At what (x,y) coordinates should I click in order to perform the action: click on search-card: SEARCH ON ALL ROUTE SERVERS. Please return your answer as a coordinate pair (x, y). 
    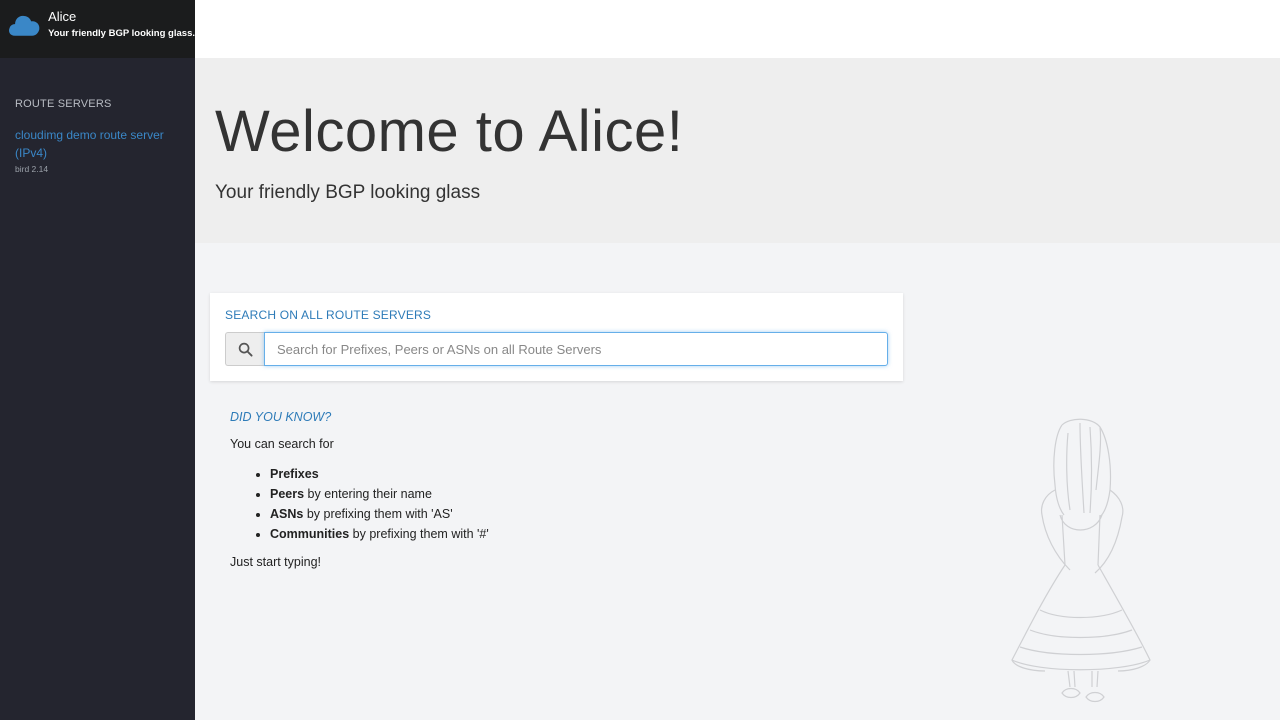
    Looking at the image, I should click on (556, 337).